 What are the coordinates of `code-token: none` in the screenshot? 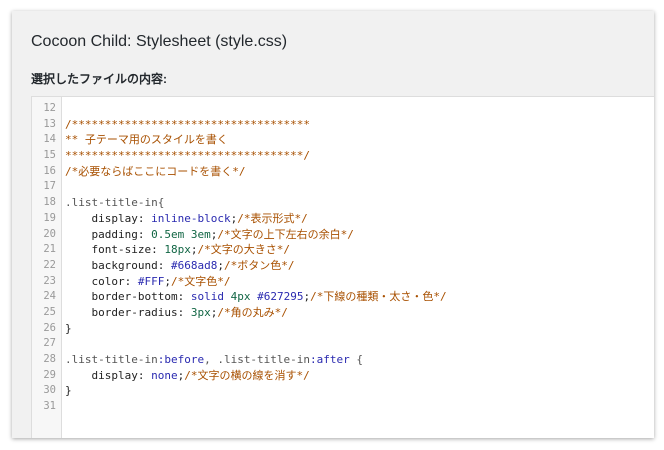 It's located at (164, 375).